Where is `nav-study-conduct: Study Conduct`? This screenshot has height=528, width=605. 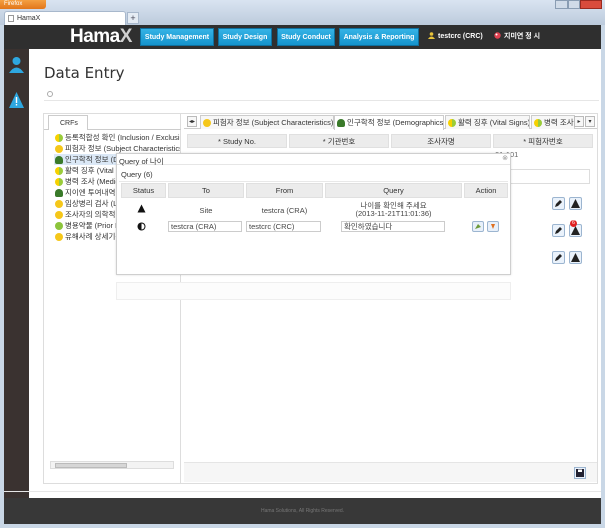
nav-study-conduct: Study Conduct is located at coordinates (306, 37).